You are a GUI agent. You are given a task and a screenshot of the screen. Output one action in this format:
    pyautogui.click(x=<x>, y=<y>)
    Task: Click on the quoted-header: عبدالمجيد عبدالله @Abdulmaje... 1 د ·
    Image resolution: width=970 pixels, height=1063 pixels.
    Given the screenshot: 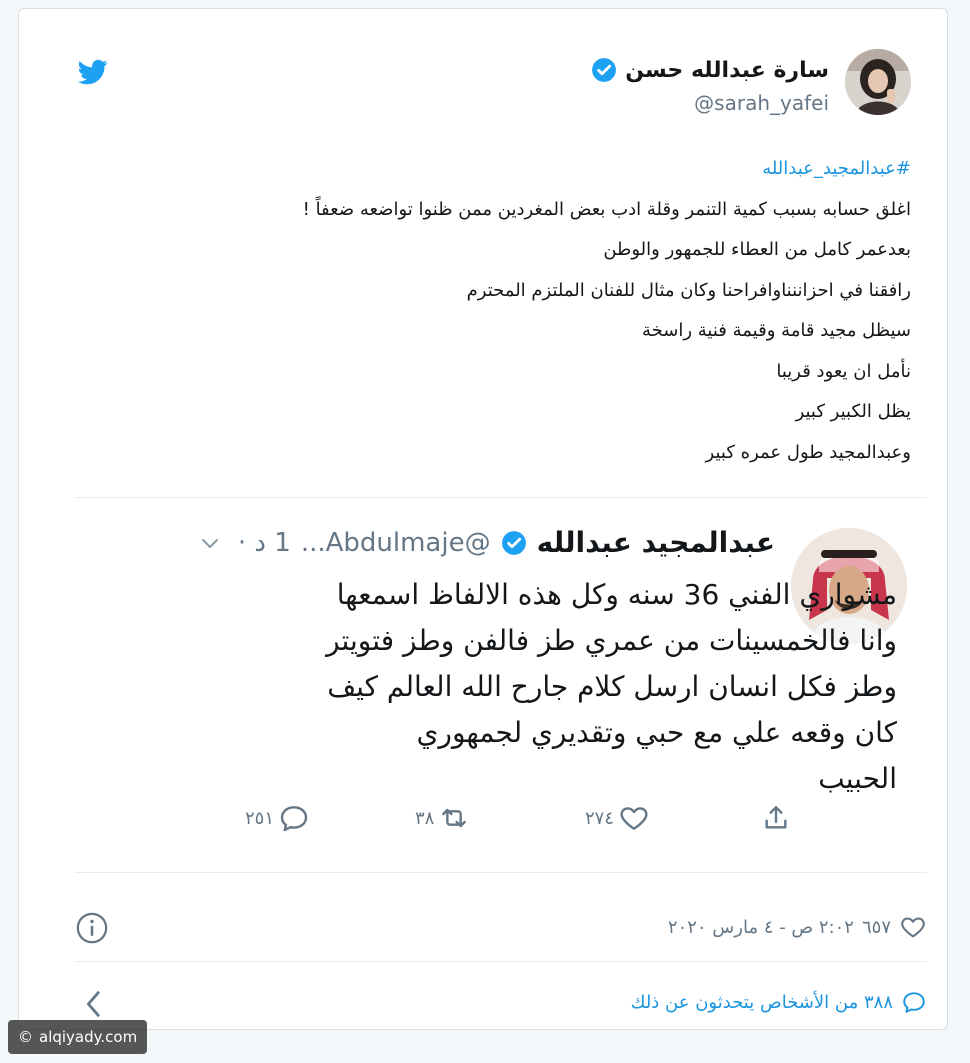 What is the action you would take?
    pyautogui.click(x=486, y=542)
    